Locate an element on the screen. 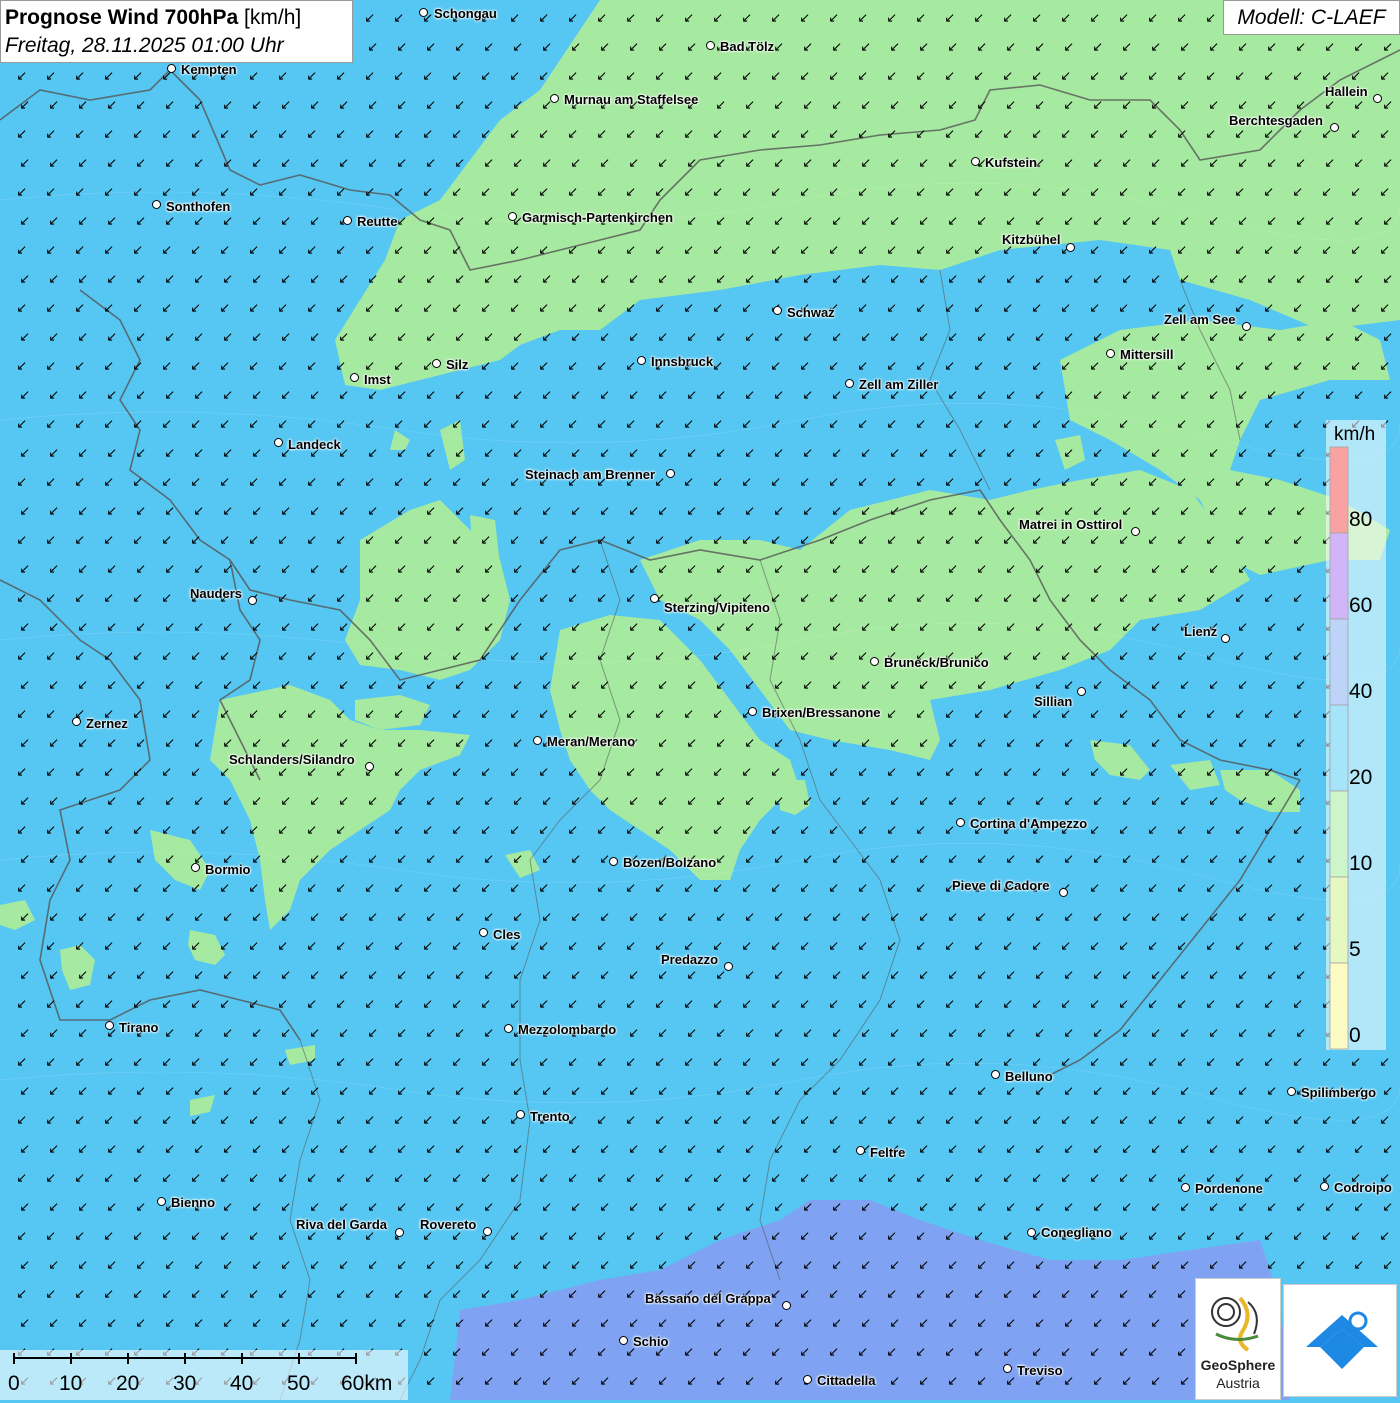 This screenshot has width=1400, height=1403. city-label: Bruneck/Brunico is located at coordinates (936, 662).